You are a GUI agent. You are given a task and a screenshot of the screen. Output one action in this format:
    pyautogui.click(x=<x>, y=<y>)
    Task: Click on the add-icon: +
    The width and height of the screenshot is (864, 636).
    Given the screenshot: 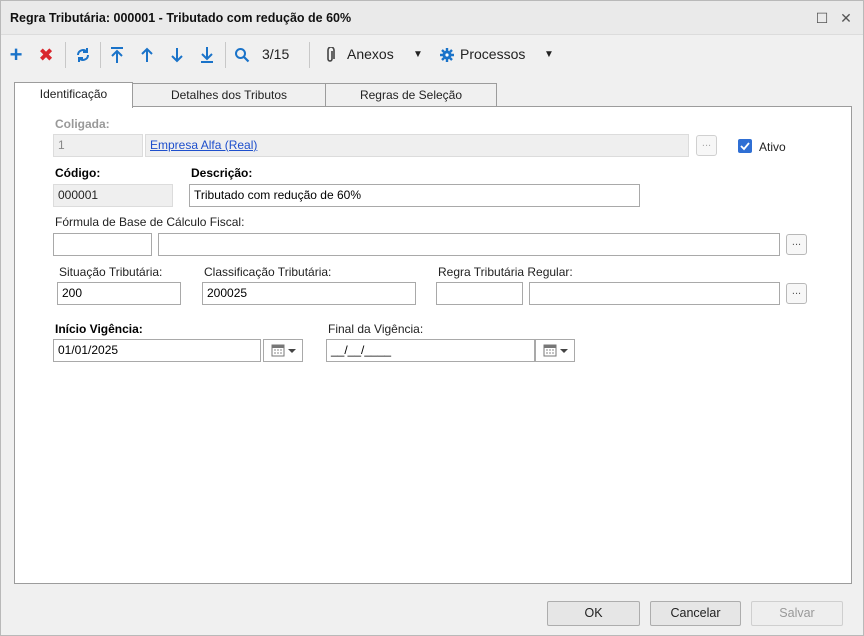 What is the action you would take?
    pyautogui.click(x=16, y=55)
    